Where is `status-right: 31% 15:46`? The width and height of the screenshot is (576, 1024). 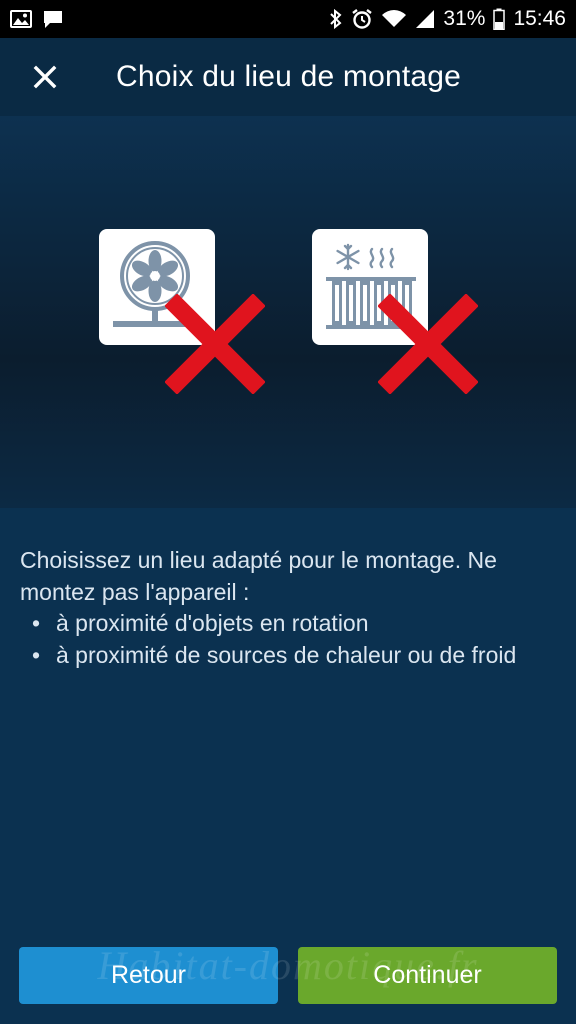
status-right: 31% 15:46 is located at coordinates (447, 19).